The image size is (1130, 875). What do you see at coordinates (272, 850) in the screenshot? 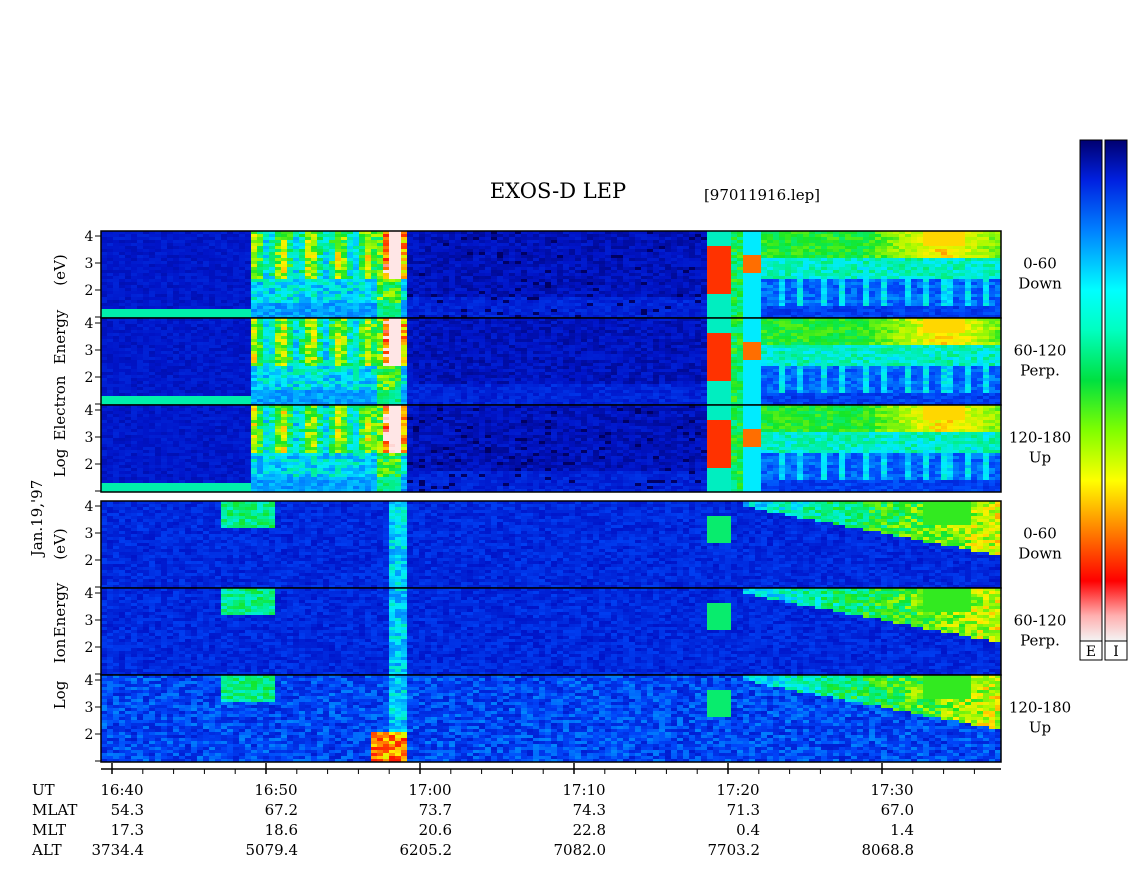
I see `ephemeris-alt-value: 5079.4` at bounding box center [272, 850].